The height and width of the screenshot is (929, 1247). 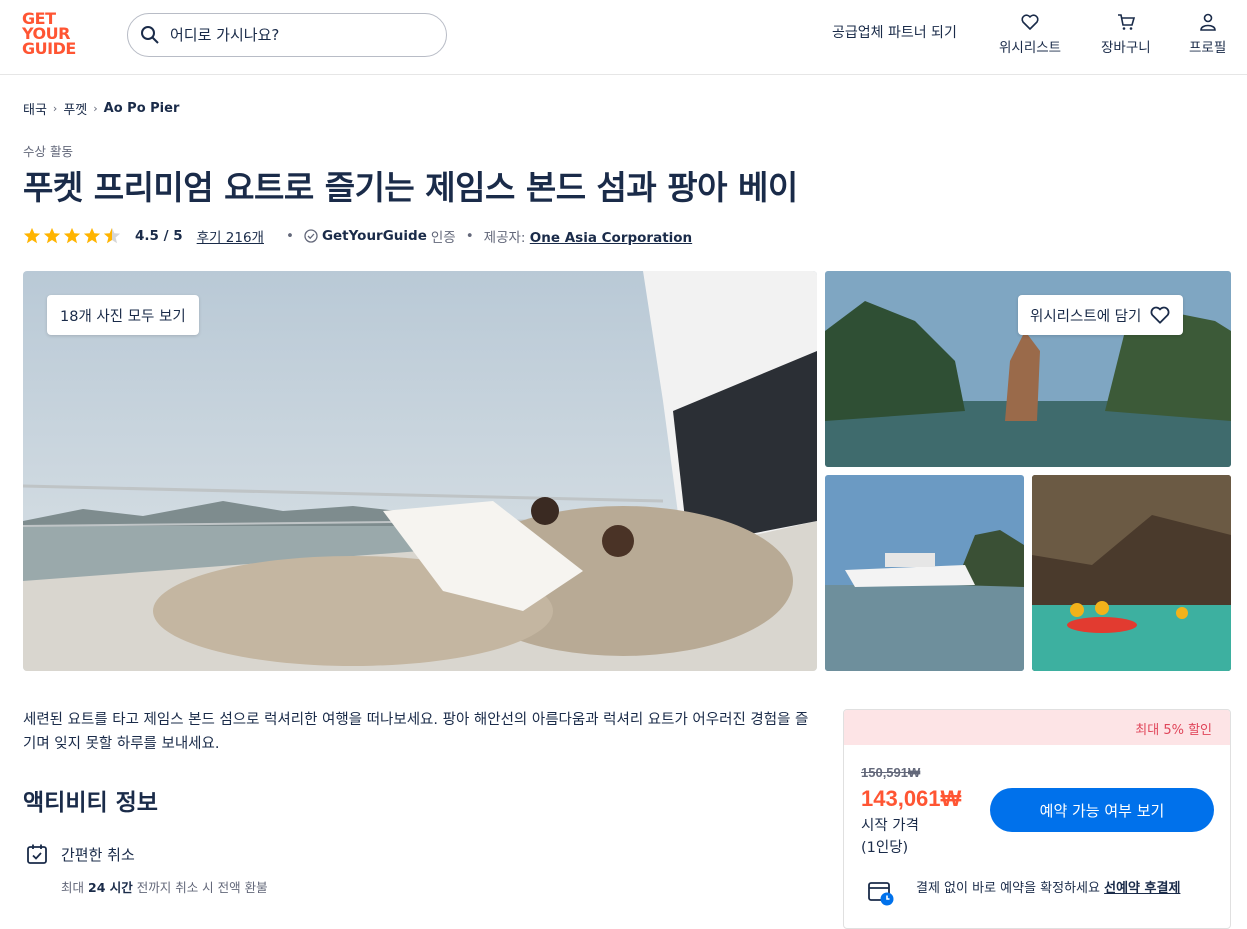 What do you see at coordinates (881, 894) in the screenshot?
I see `calendar-clock-icon` at bounding box center [881, 894].